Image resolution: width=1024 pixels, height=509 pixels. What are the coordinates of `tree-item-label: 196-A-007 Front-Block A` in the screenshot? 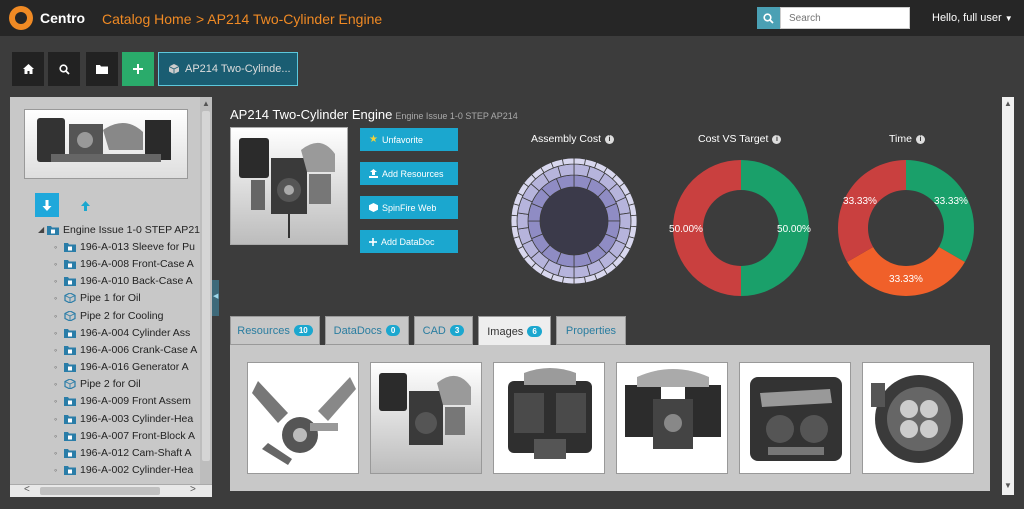 It's located at (137, 435).